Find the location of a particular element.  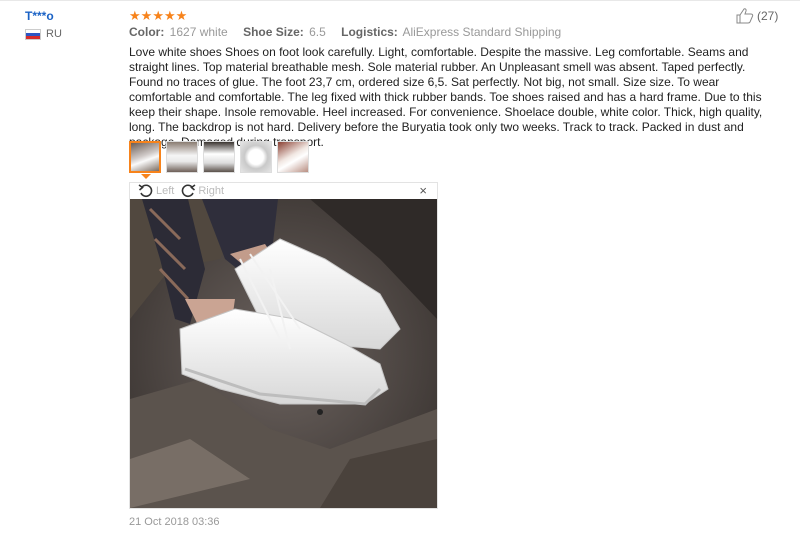

top-divider is located at coordinates (400, 0).